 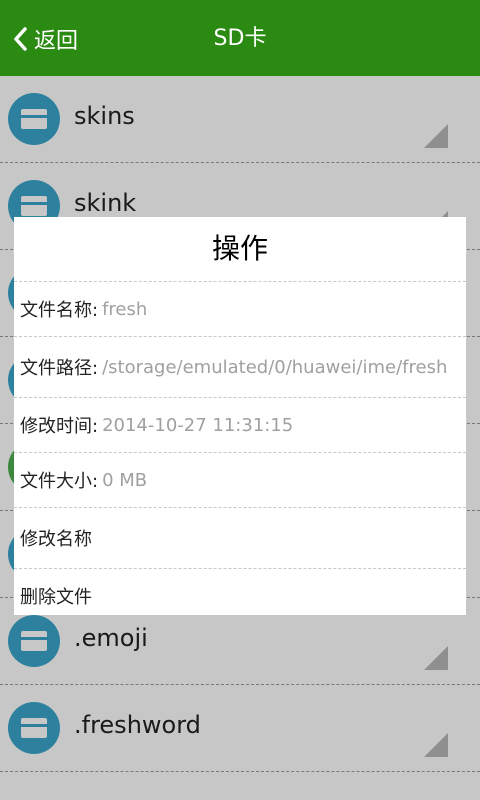 I want to click on delete-option: 删除文件, so click(x=240, y=595).